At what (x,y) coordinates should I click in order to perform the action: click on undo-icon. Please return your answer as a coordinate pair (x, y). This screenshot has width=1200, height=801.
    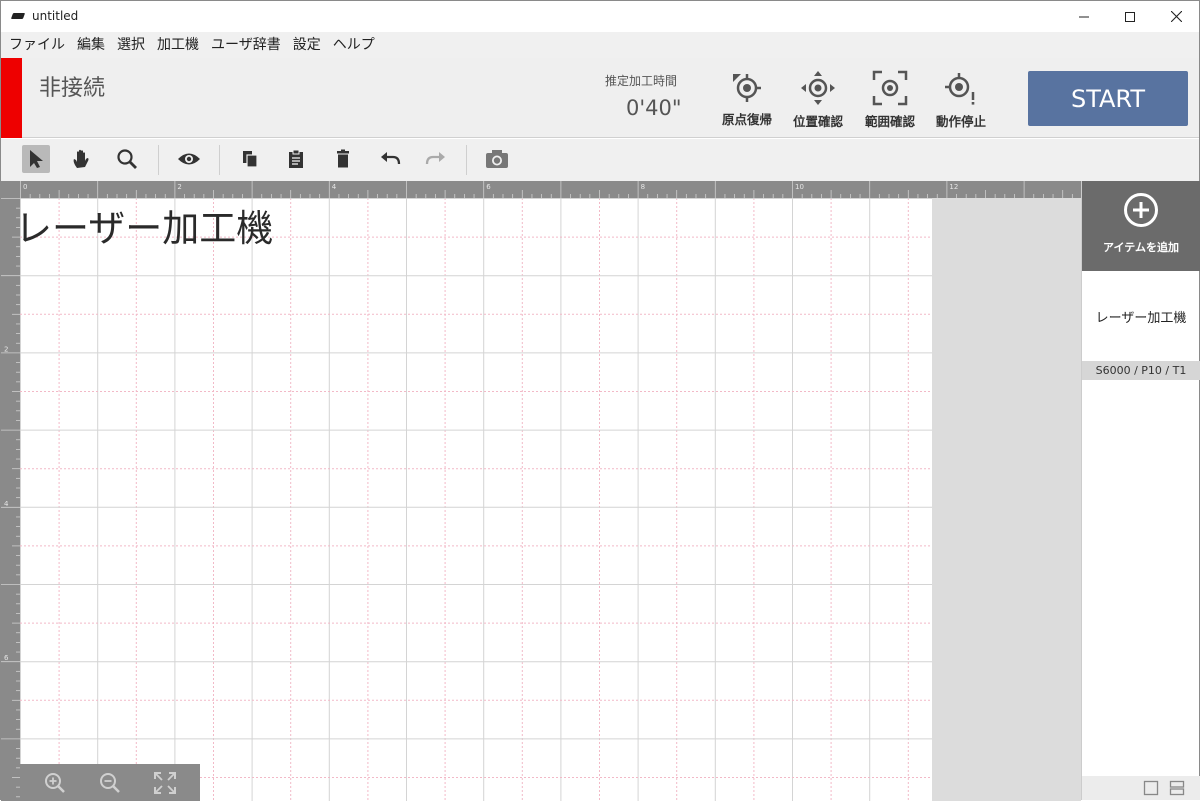
    Looking at the image, I should click on (391, 158).